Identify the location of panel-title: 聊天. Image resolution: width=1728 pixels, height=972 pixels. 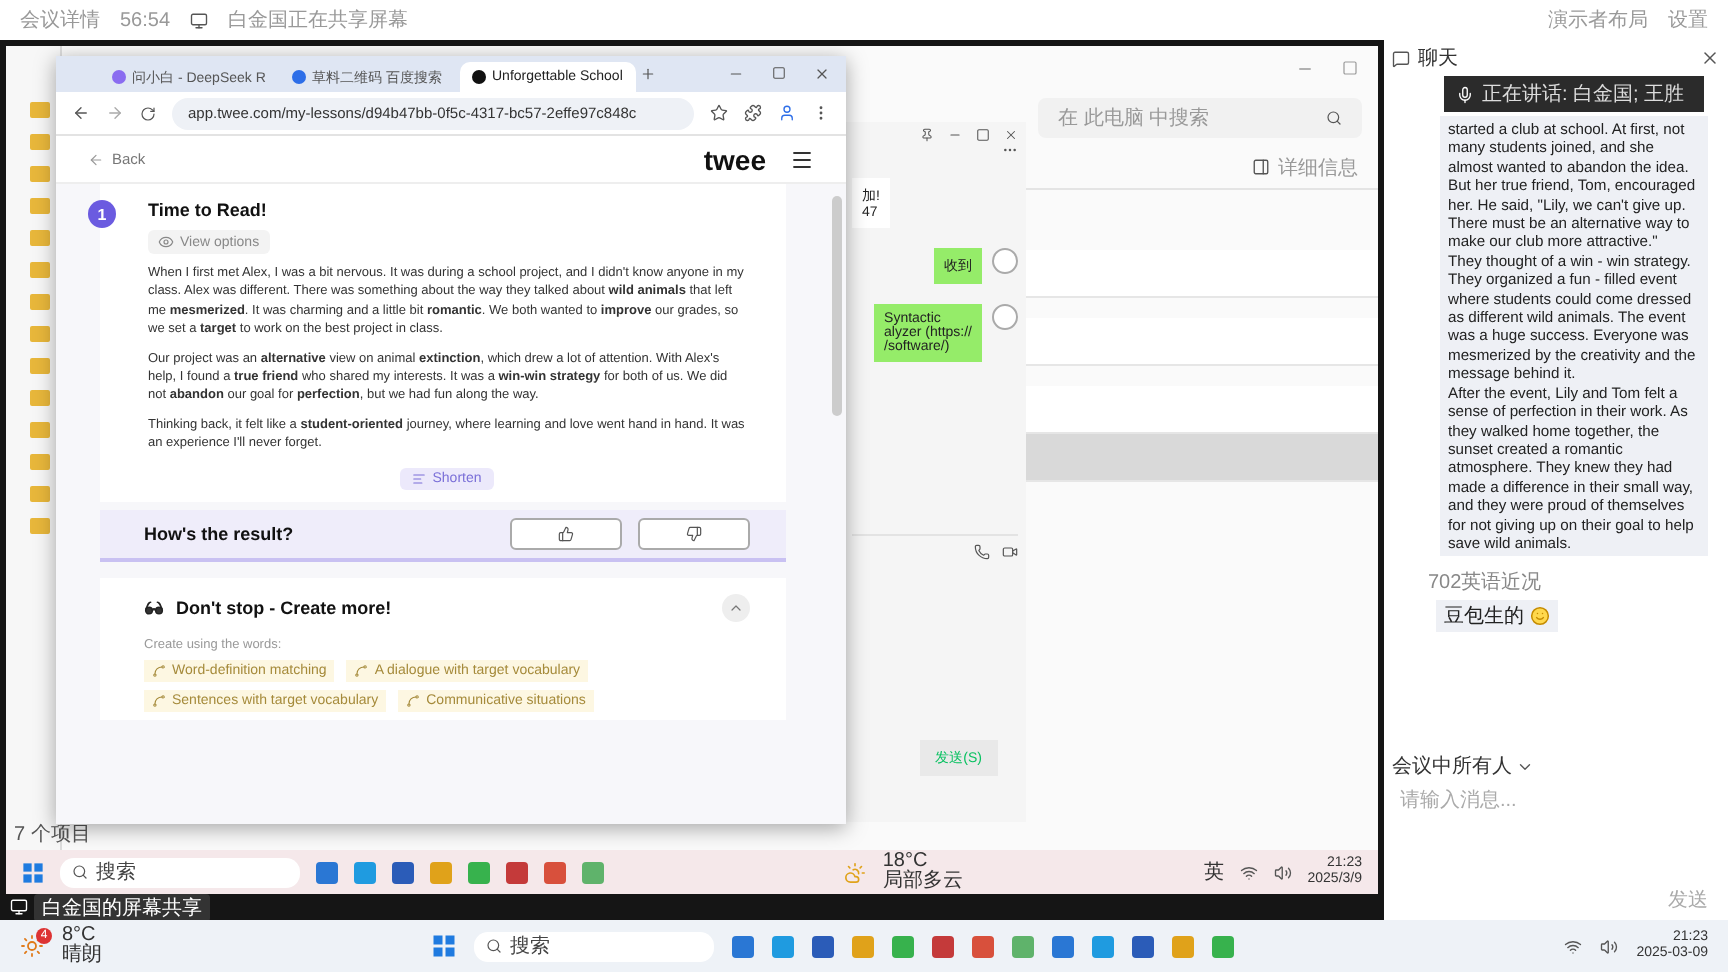
(1438, 59).